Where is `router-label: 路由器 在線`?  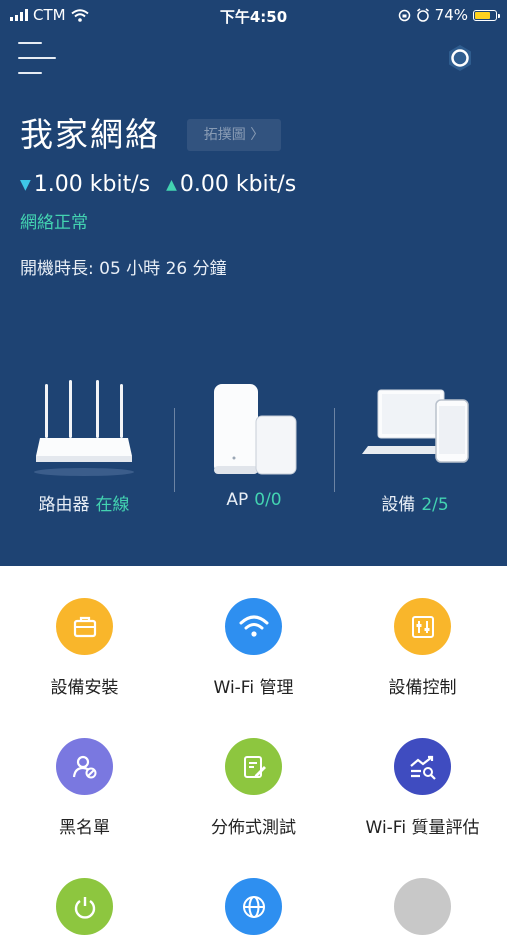 router-label: 路由器 在線 is located at coordinates (84, 505).